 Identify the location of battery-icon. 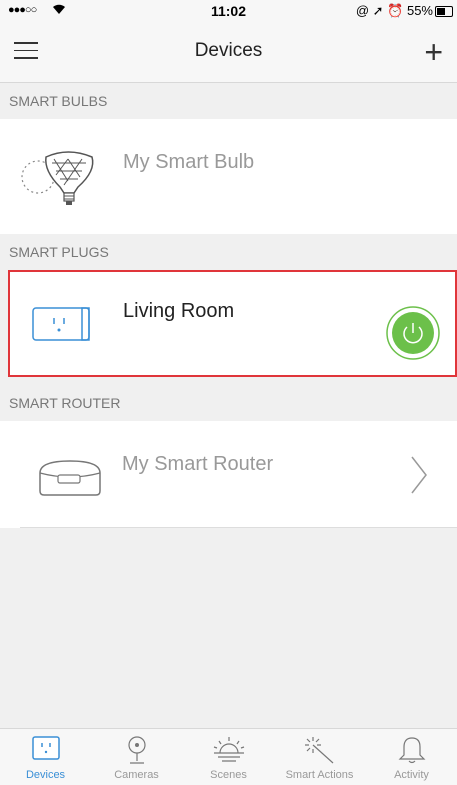
(444, 11).